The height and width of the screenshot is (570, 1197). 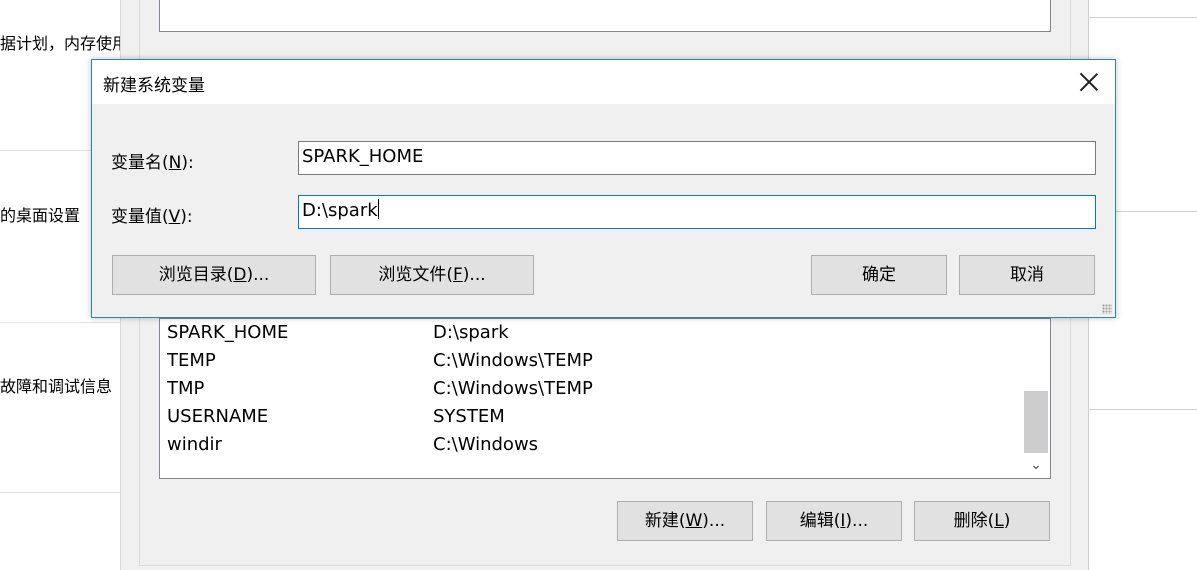 What do you see at coordinates (228, 332) in the screenshot?
I see `variable-name: SPARK_HOME` at bounding box center [228, 332].